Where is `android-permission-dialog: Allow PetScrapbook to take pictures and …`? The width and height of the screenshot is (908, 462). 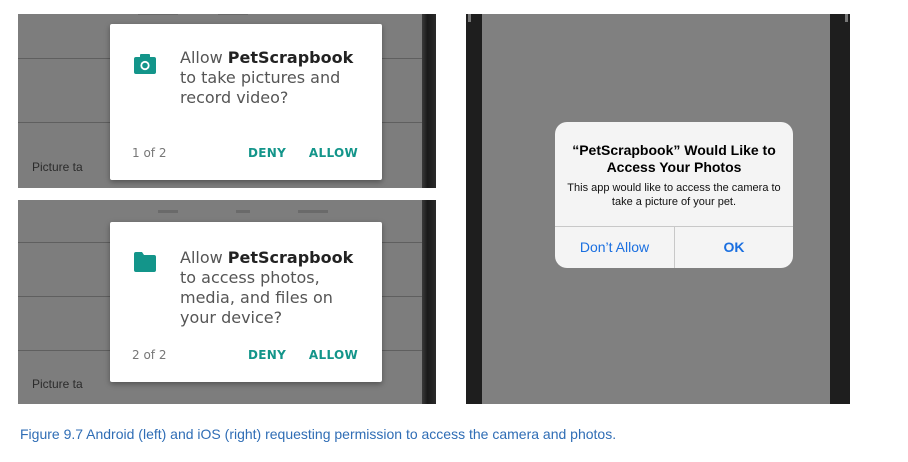
android-permission-dialog: Allow PetScrapbook to take pictures and … is located at coordinates (246, 102).